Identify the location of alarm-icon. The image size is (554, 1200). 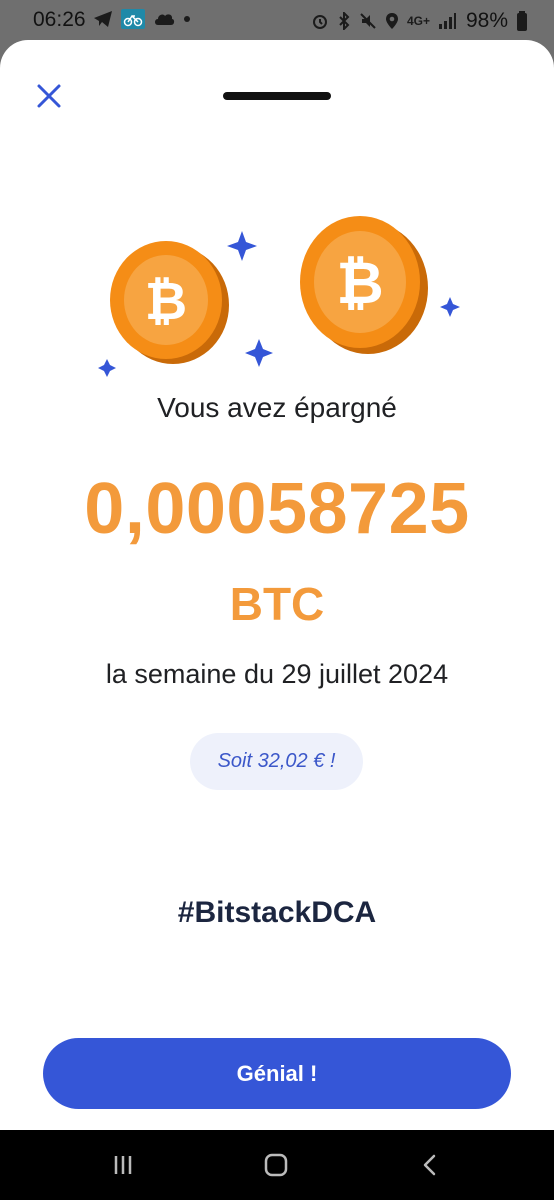
(320, 21).